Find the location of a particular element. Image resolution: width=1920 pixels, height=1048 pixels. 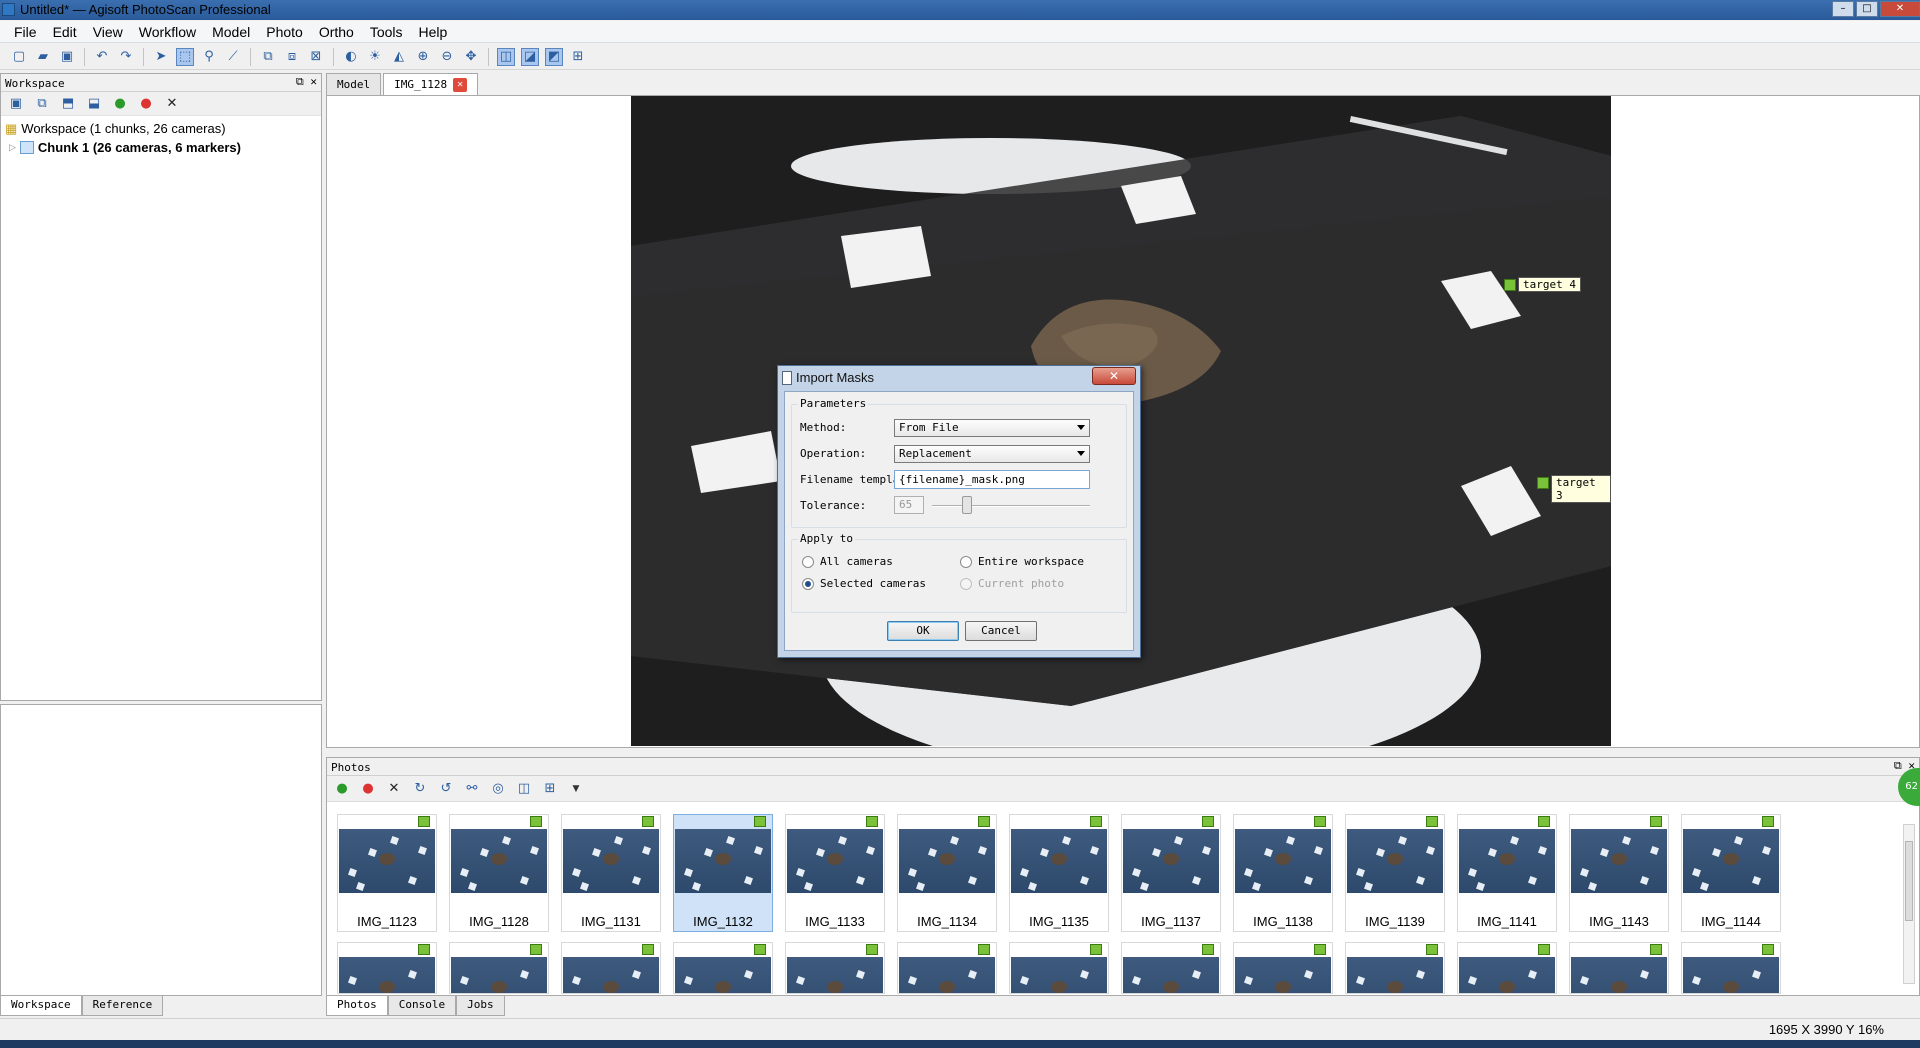

dialog-close-button: ✕ is located at coordinates (1114, 376).